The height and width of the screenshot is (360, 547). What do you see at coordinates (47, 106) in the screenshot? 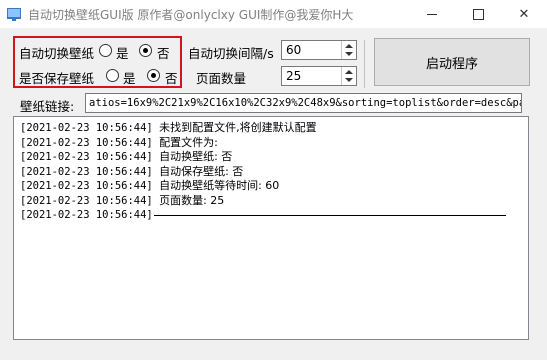
I see `url-label: 壁纸链接:` at bounding box center [47, 106].